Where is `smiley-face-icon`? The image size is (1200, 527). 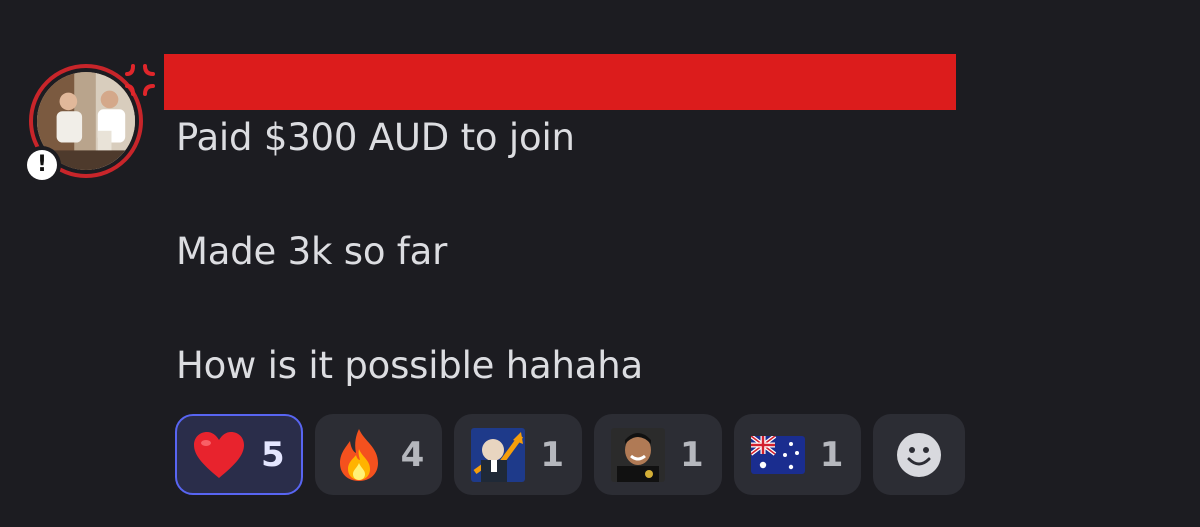
smiley-face-icon is located at coordinates (919, 454).